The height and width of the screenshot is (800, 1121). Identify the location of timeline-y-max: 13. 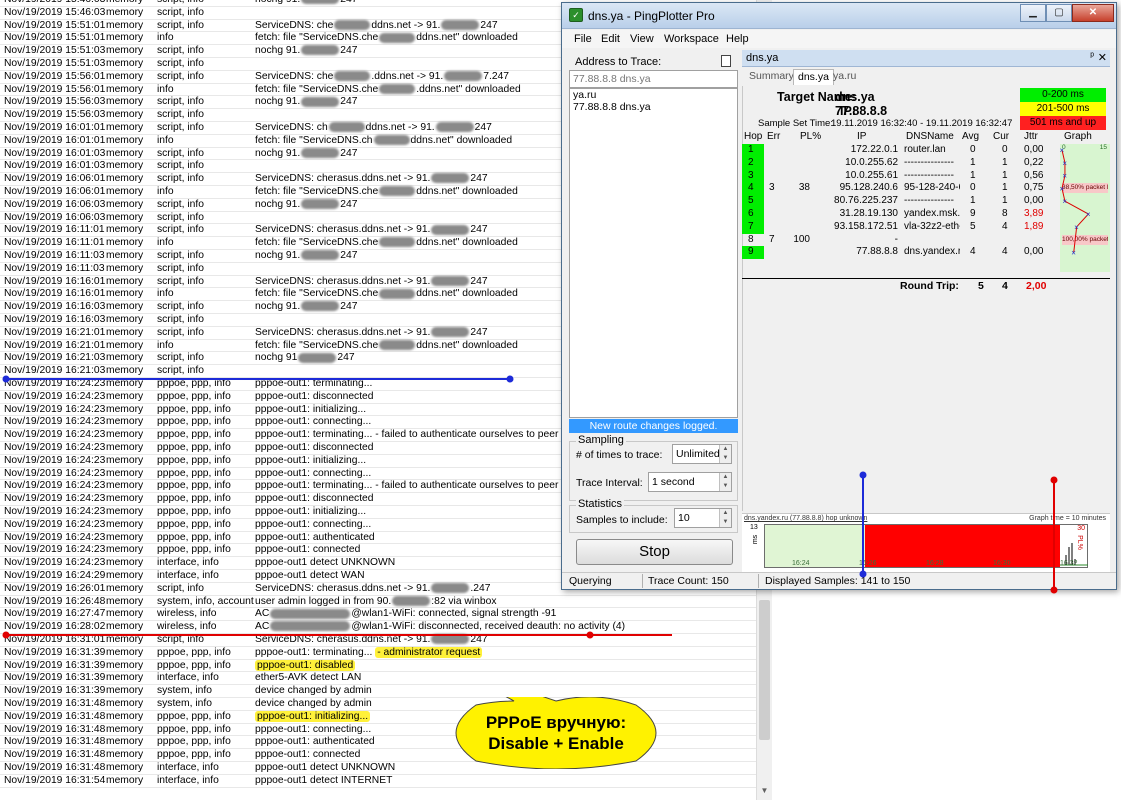
(754, 527).